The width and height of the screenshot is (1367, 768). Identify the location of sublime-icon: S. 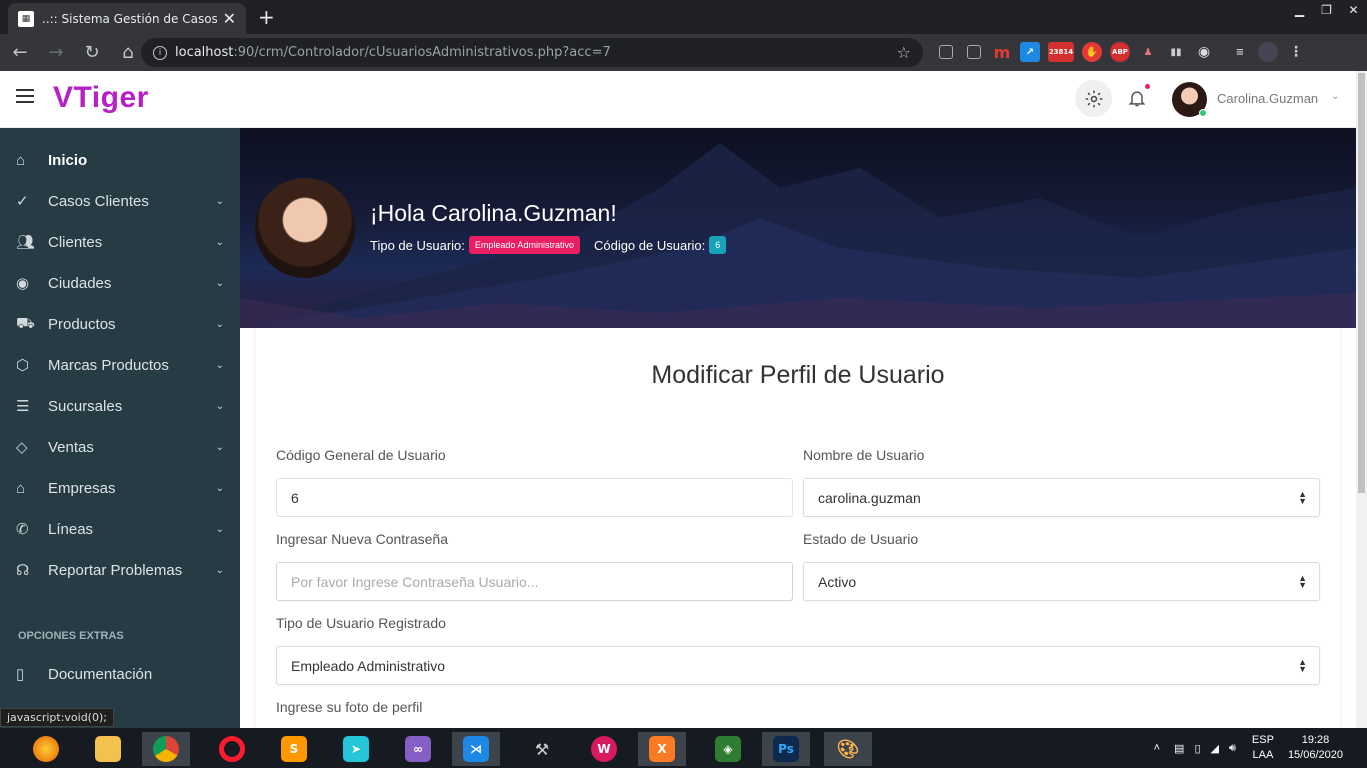
(294, 749).